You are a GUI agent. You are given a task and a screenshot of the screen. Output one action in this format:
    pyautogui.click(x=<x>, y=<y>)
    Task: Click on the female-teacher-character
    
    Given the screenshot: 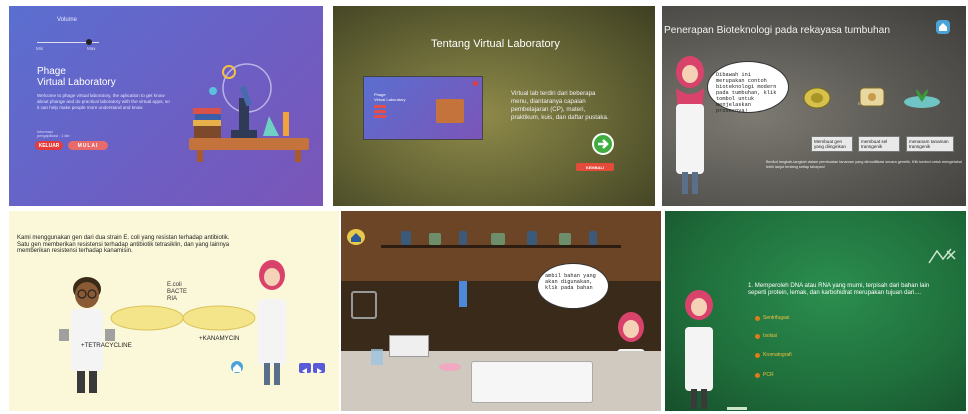 What is the action you would take?
    pyautogui.click(x=699, y=349)
    